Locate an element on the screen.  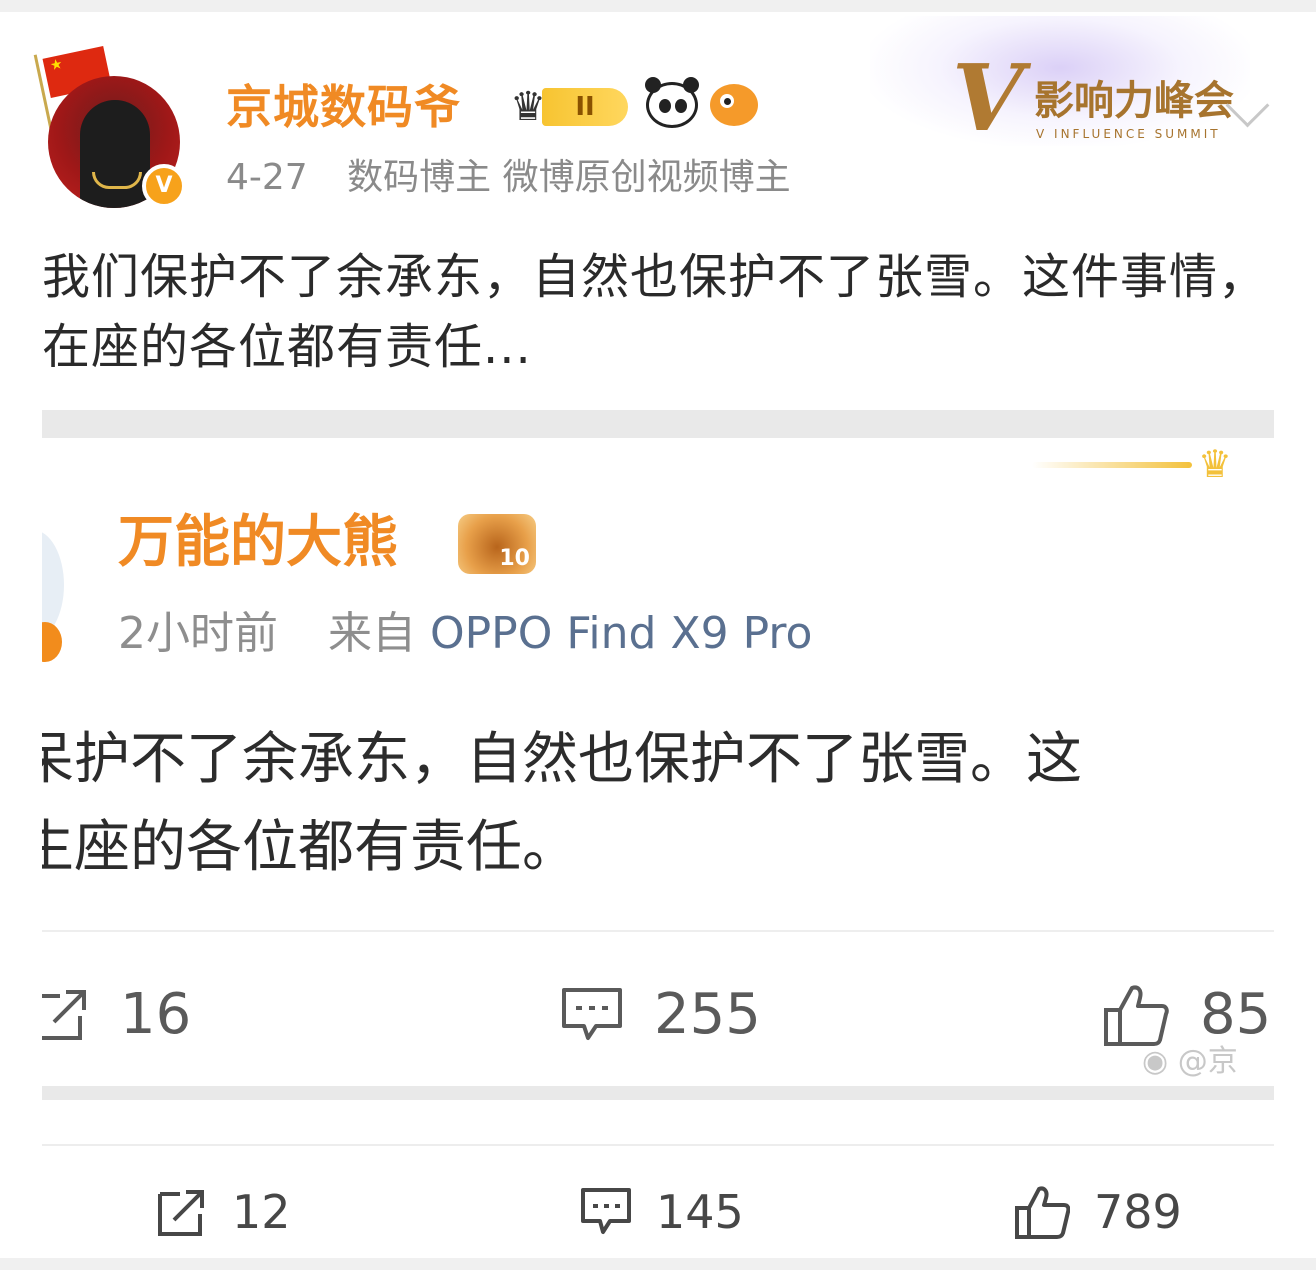
embedded-comment-count: 255 is located at coordinates (707, 1014).